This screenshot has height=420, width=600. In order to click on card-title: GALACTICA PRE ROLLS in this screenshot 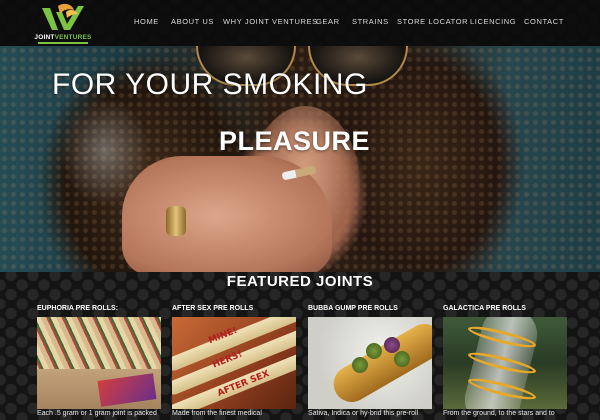, I will do `click(484, 308)`.